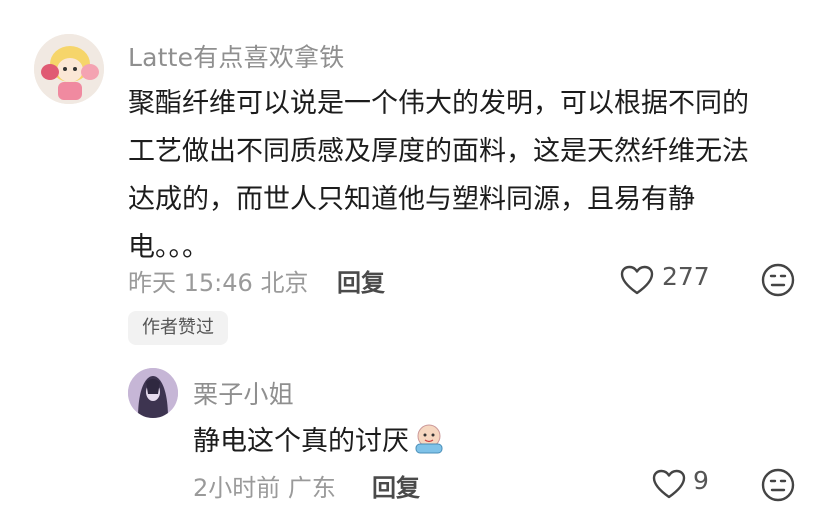 The height and width of the screenshot is (520, 828). What do you see at coordinates (438, 151) in the screenshot?
I see `comment-line: 工艺做出不同质感及厚度的面料，这是天然纤维无法` at bounding box center [438, 151].